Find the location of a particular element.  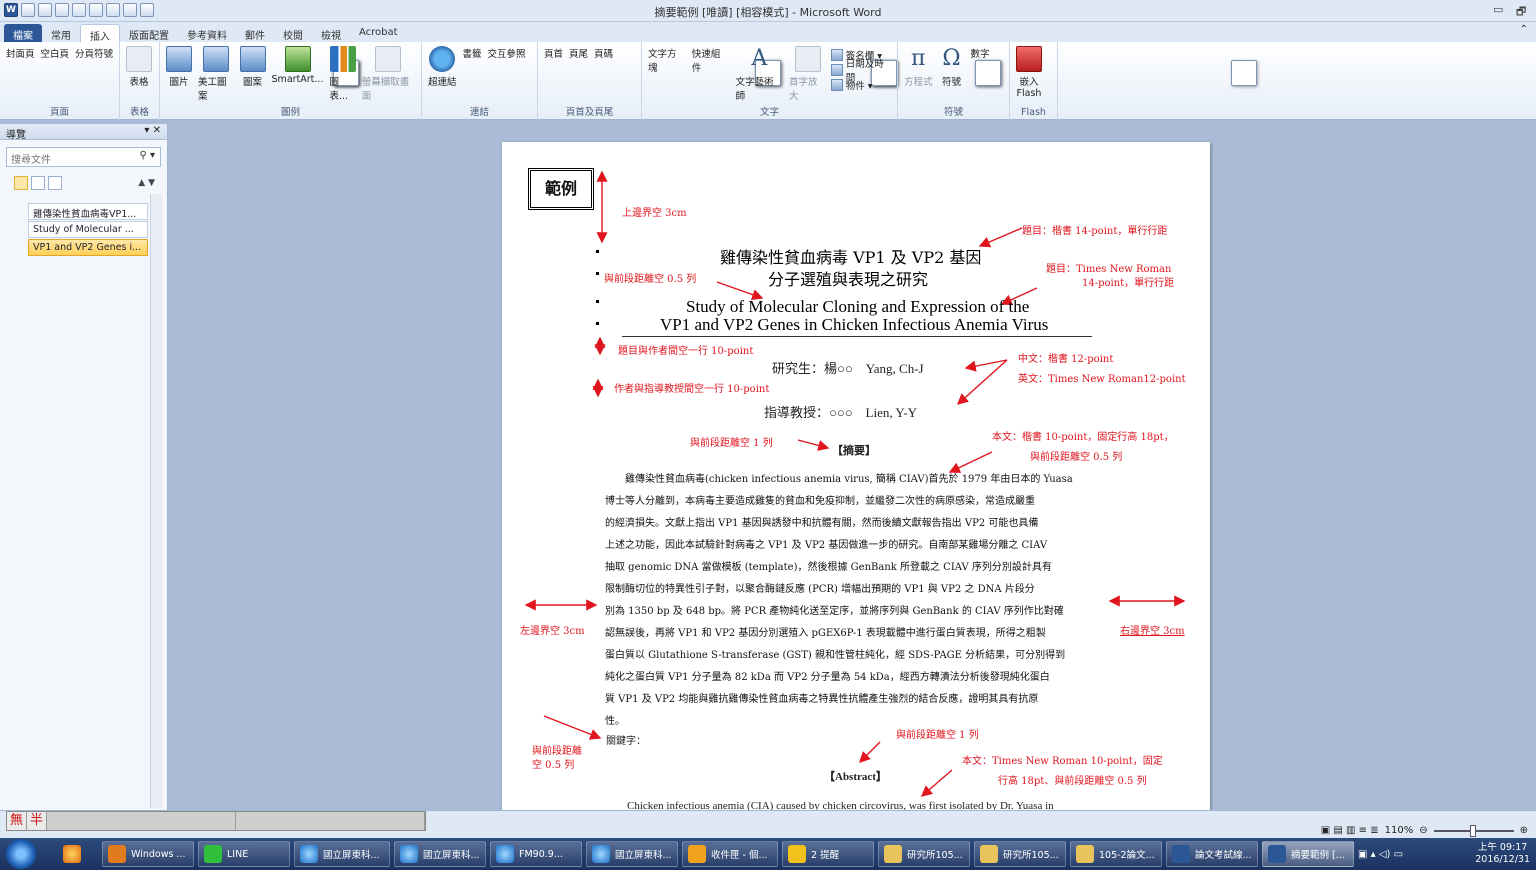

table-button: 表格 is located at coordinates (139, 75).